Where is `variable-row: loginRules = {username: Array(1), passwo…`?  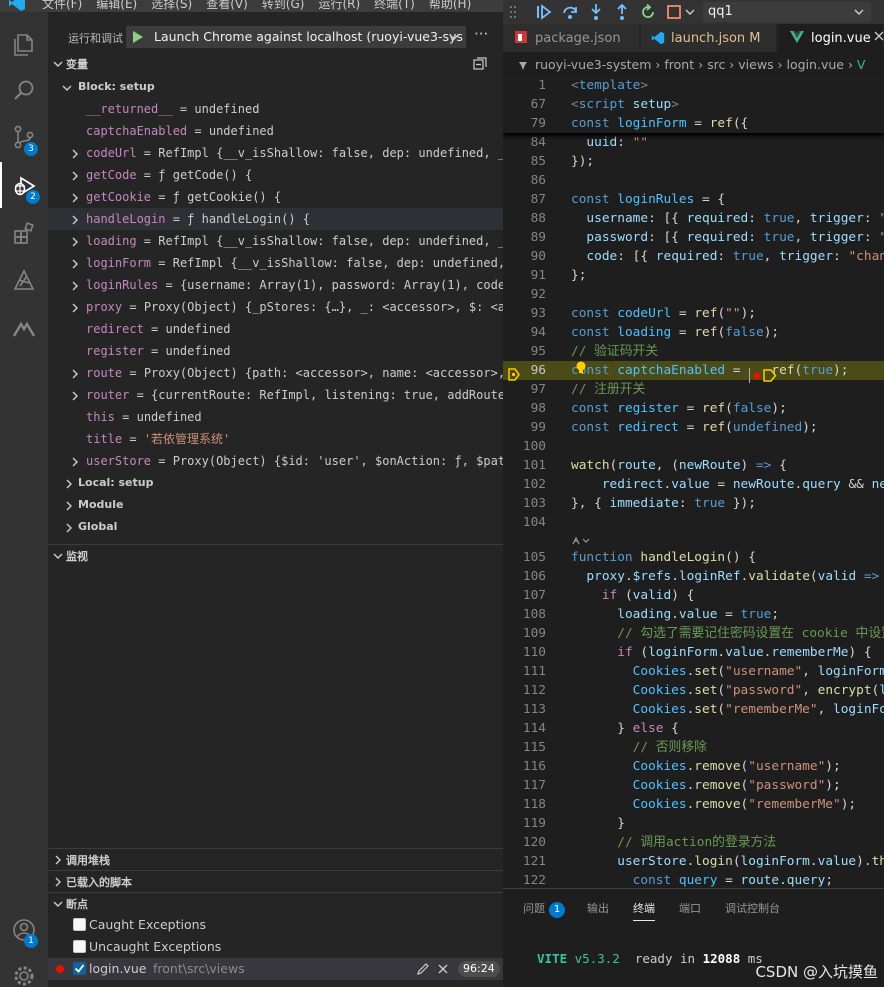 variable-row: loginRules = {username: Array(1), passwo… is located at coordinates (275, 285).